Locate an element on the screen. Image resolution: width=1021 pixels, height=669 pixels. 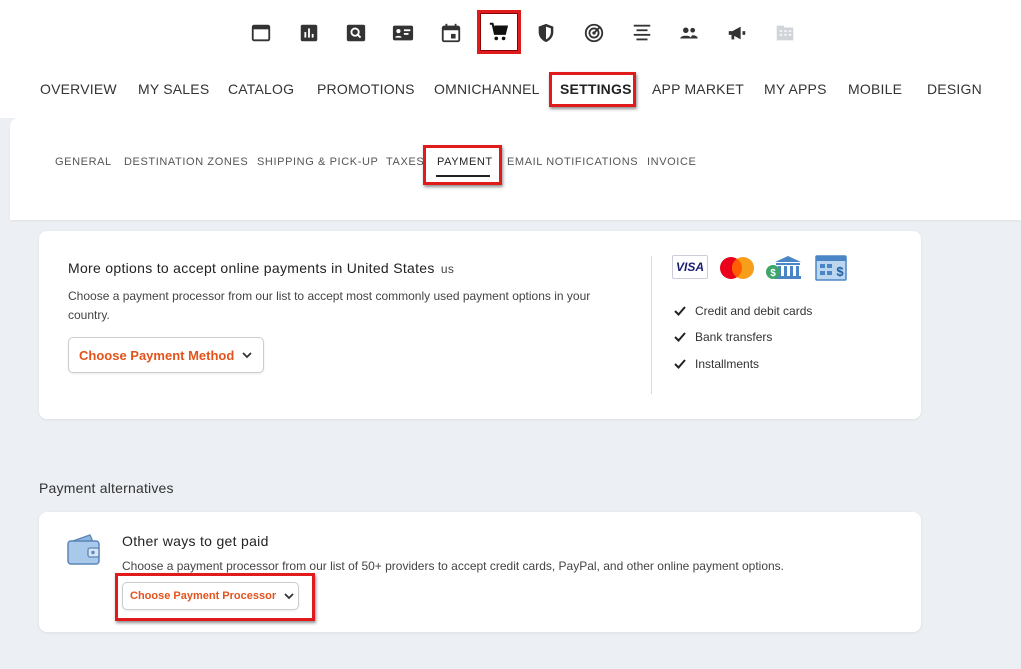
nav-promotions: PROMOTIONS is located at coordinates (366, 89).